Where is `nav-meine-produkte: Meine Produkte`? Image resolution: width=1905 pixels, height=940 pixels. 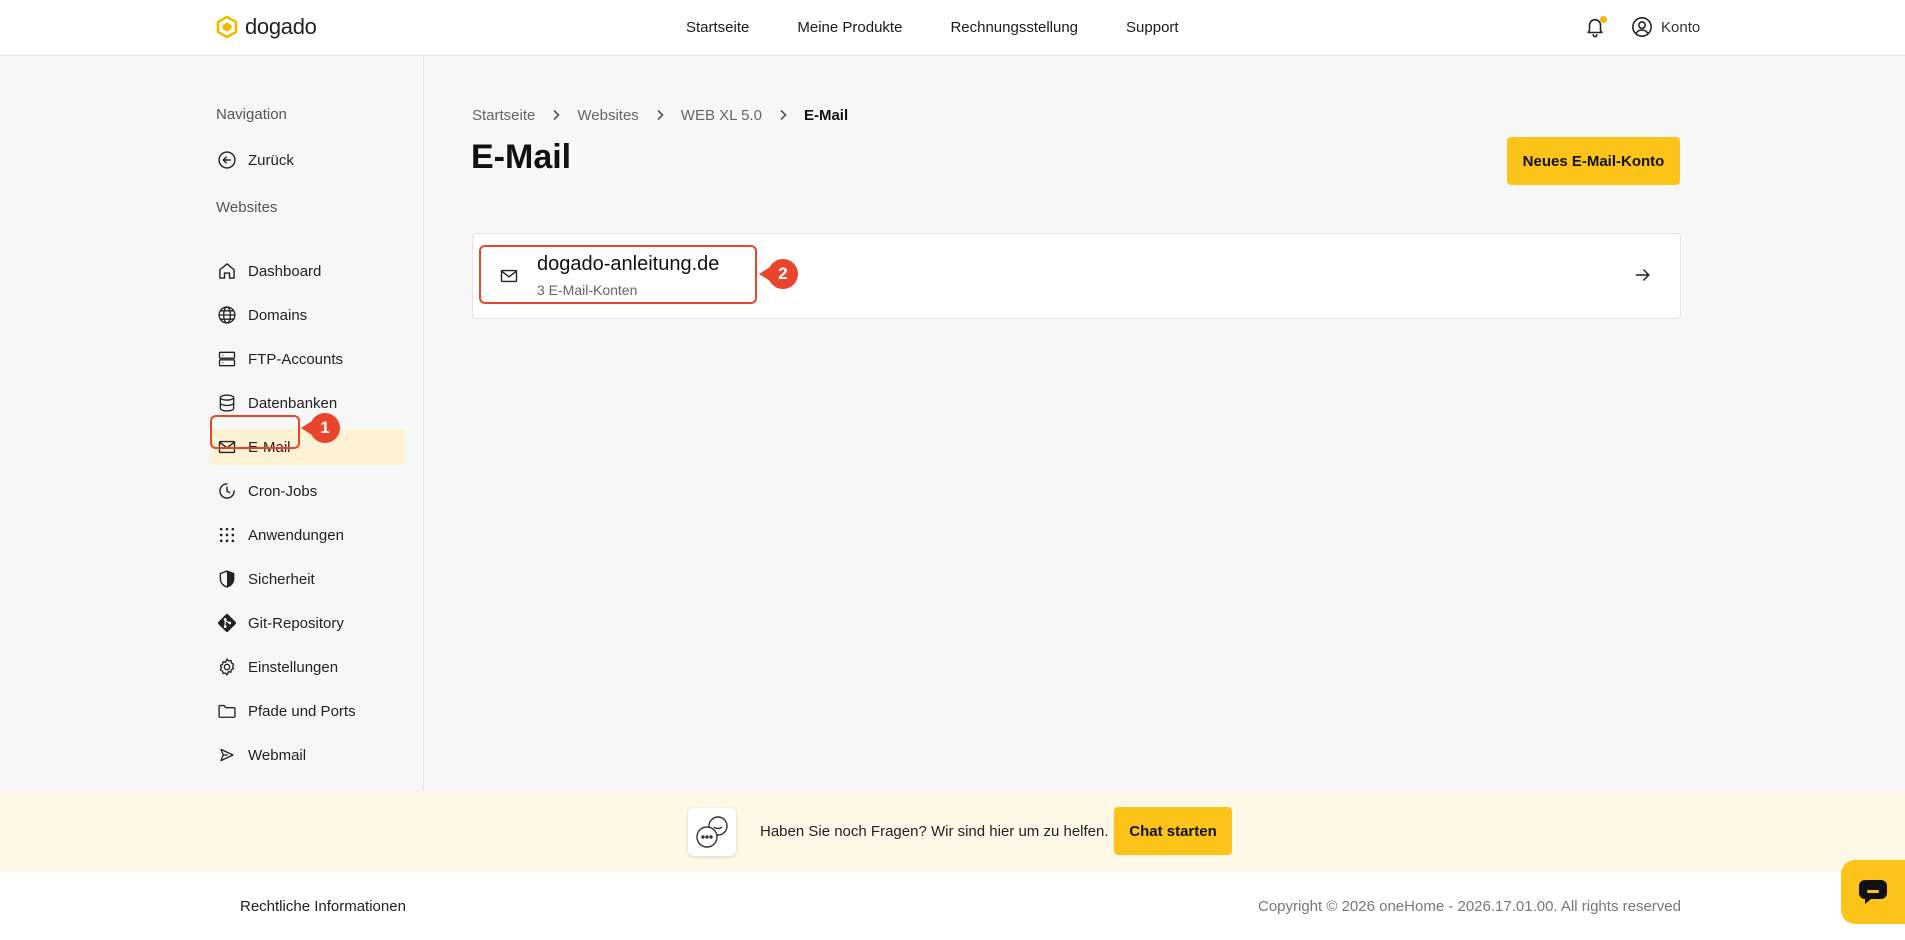 nav-meine-produkte: Meine Produkte is located at coordinates (849, 27).